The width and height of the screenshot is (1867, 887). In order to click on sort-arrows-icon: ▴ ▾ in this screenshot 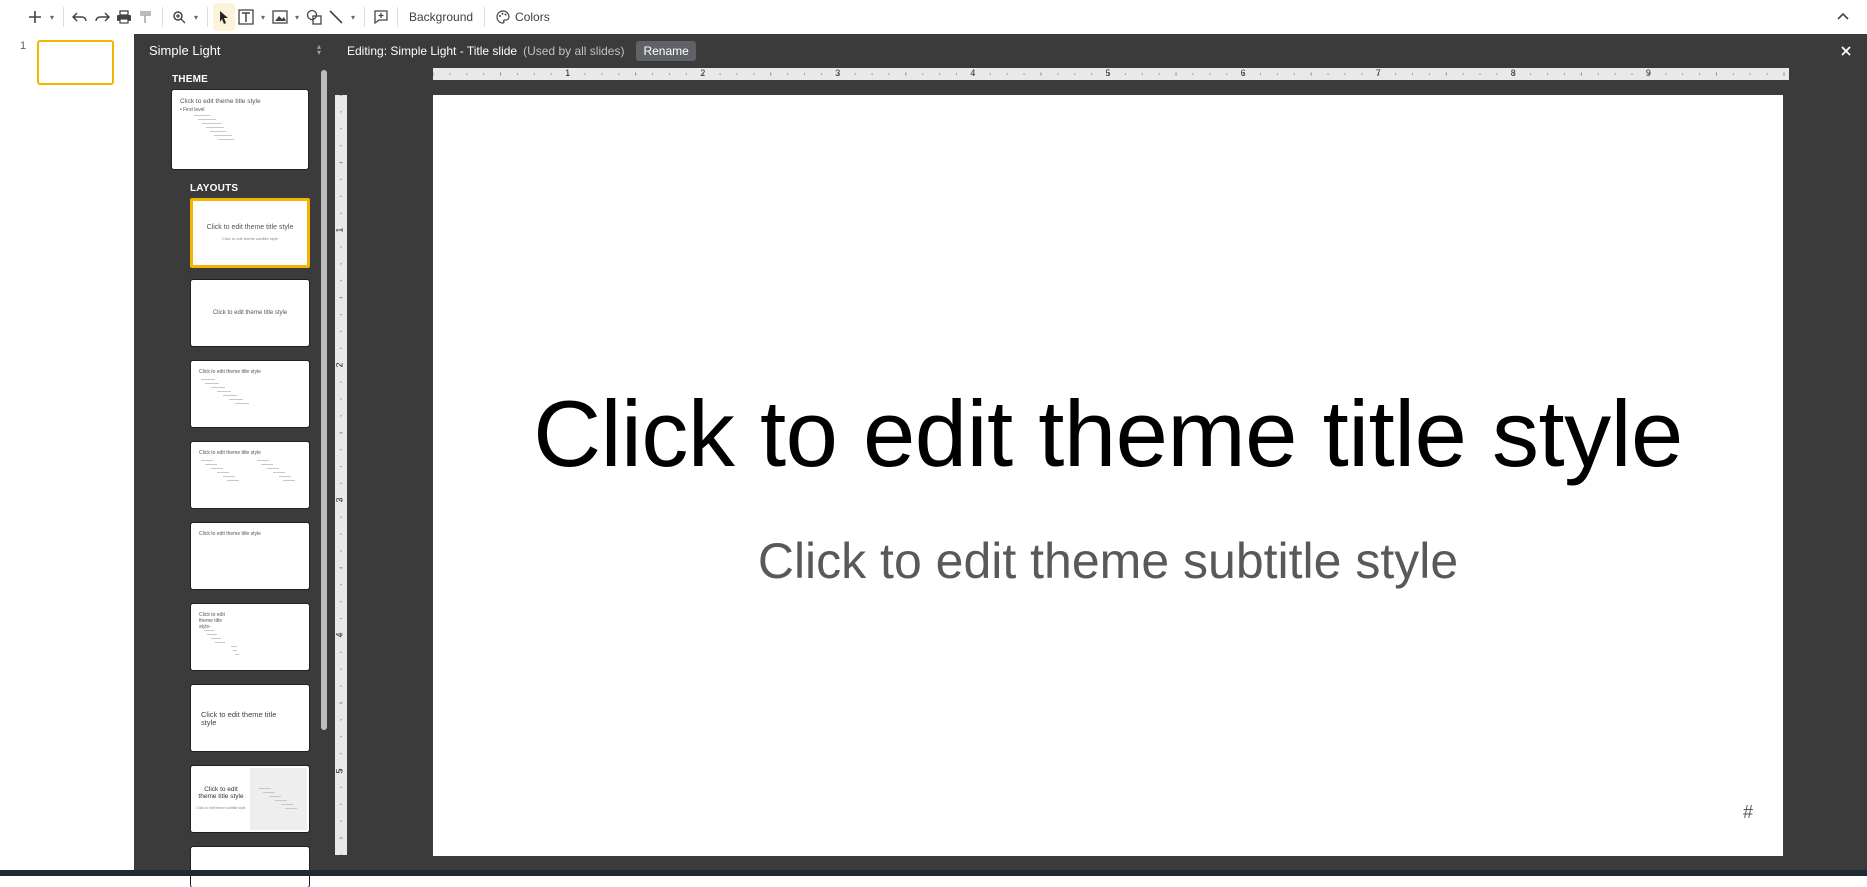, I will do `click(318, 49)`.